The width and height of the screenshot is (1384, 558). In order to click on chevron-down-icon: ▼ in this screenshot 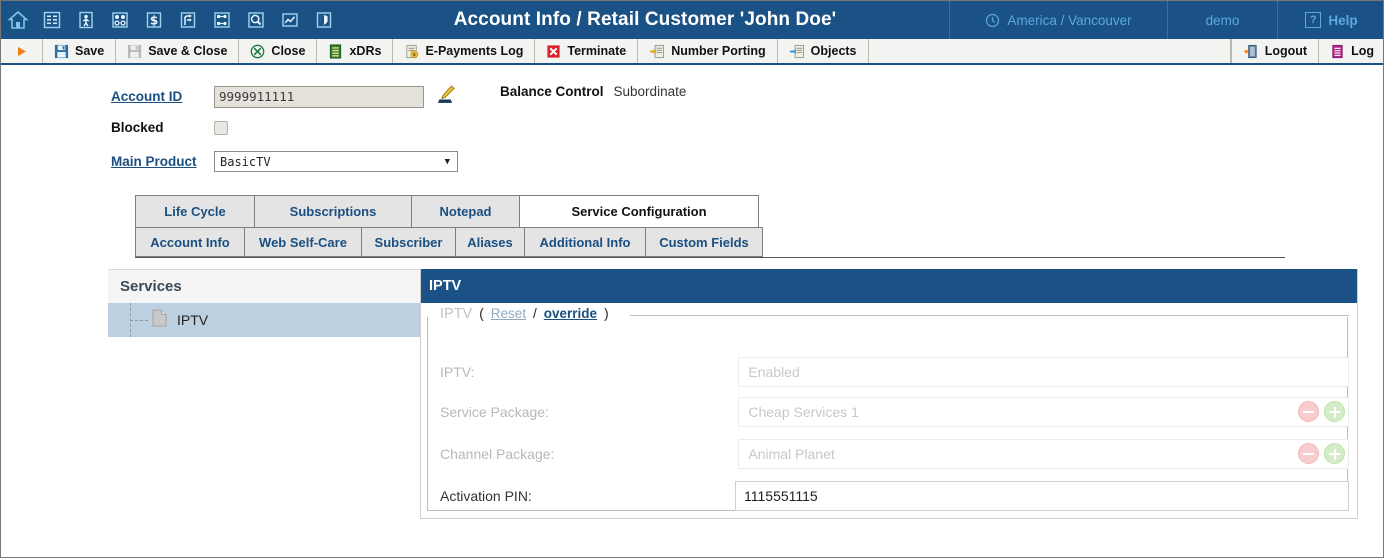, I will do `click(447, 161)`.